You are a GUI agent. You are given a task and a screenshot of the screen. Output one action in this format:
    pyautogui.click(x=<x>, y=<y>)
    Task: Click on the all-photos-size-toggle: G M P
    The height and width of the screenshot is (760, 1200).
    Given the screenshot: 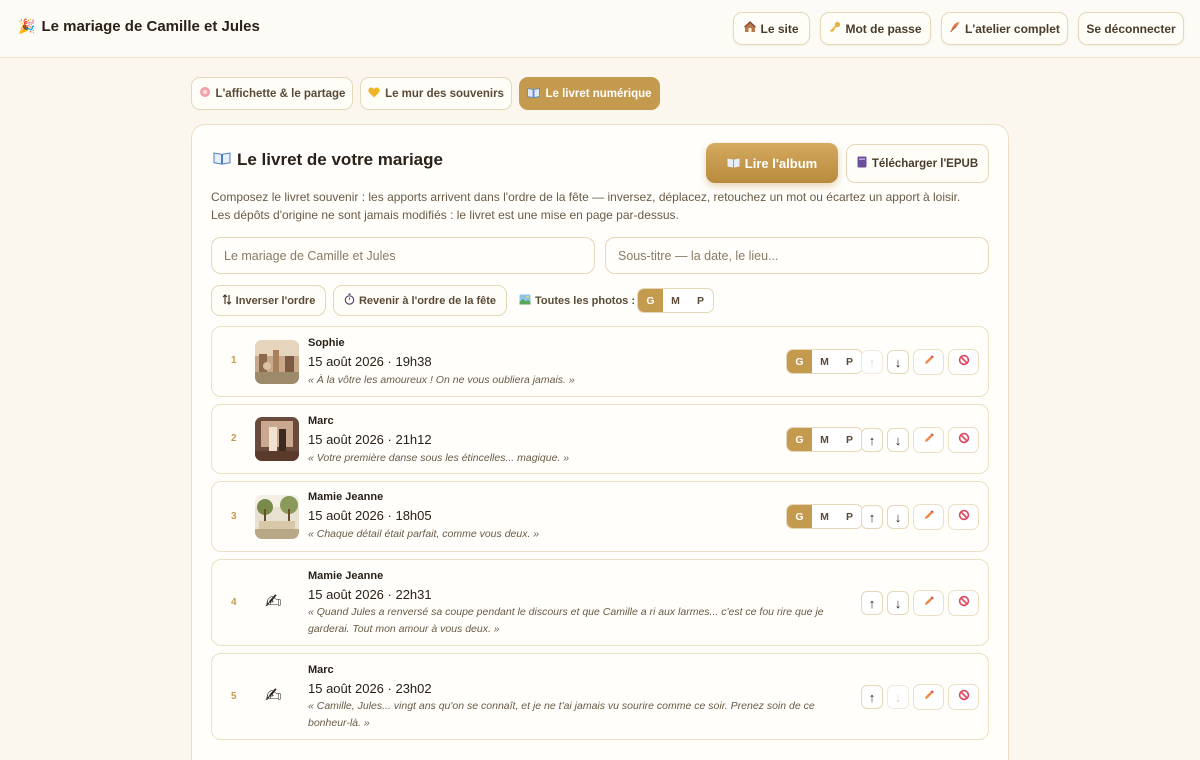 What is the action you would take?
    pyautogui.click(x=675, y=300)
    